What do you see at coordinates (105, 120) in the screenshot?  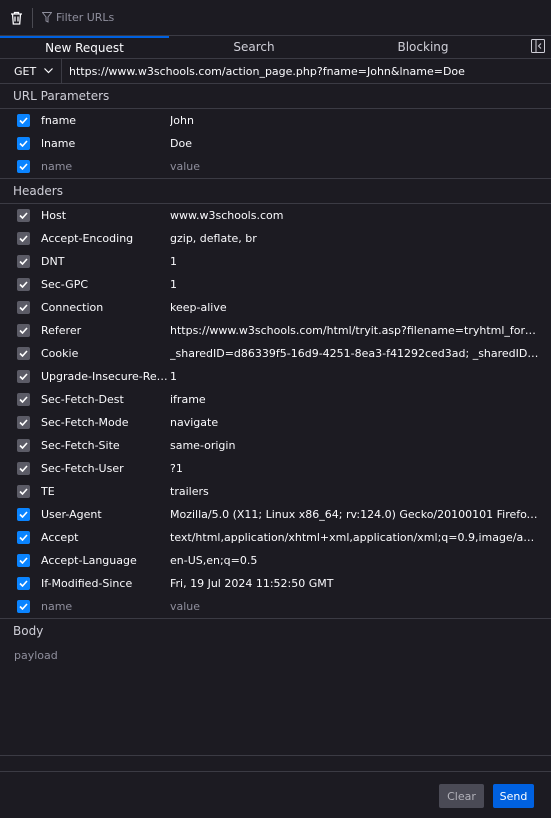 I see `param-name: fname` at bounding box center [105, 120].